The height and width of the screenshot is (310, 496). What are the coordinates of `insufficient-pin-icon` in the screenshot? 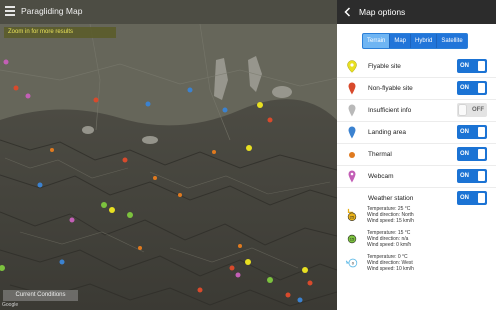 It's located at (352, 110).